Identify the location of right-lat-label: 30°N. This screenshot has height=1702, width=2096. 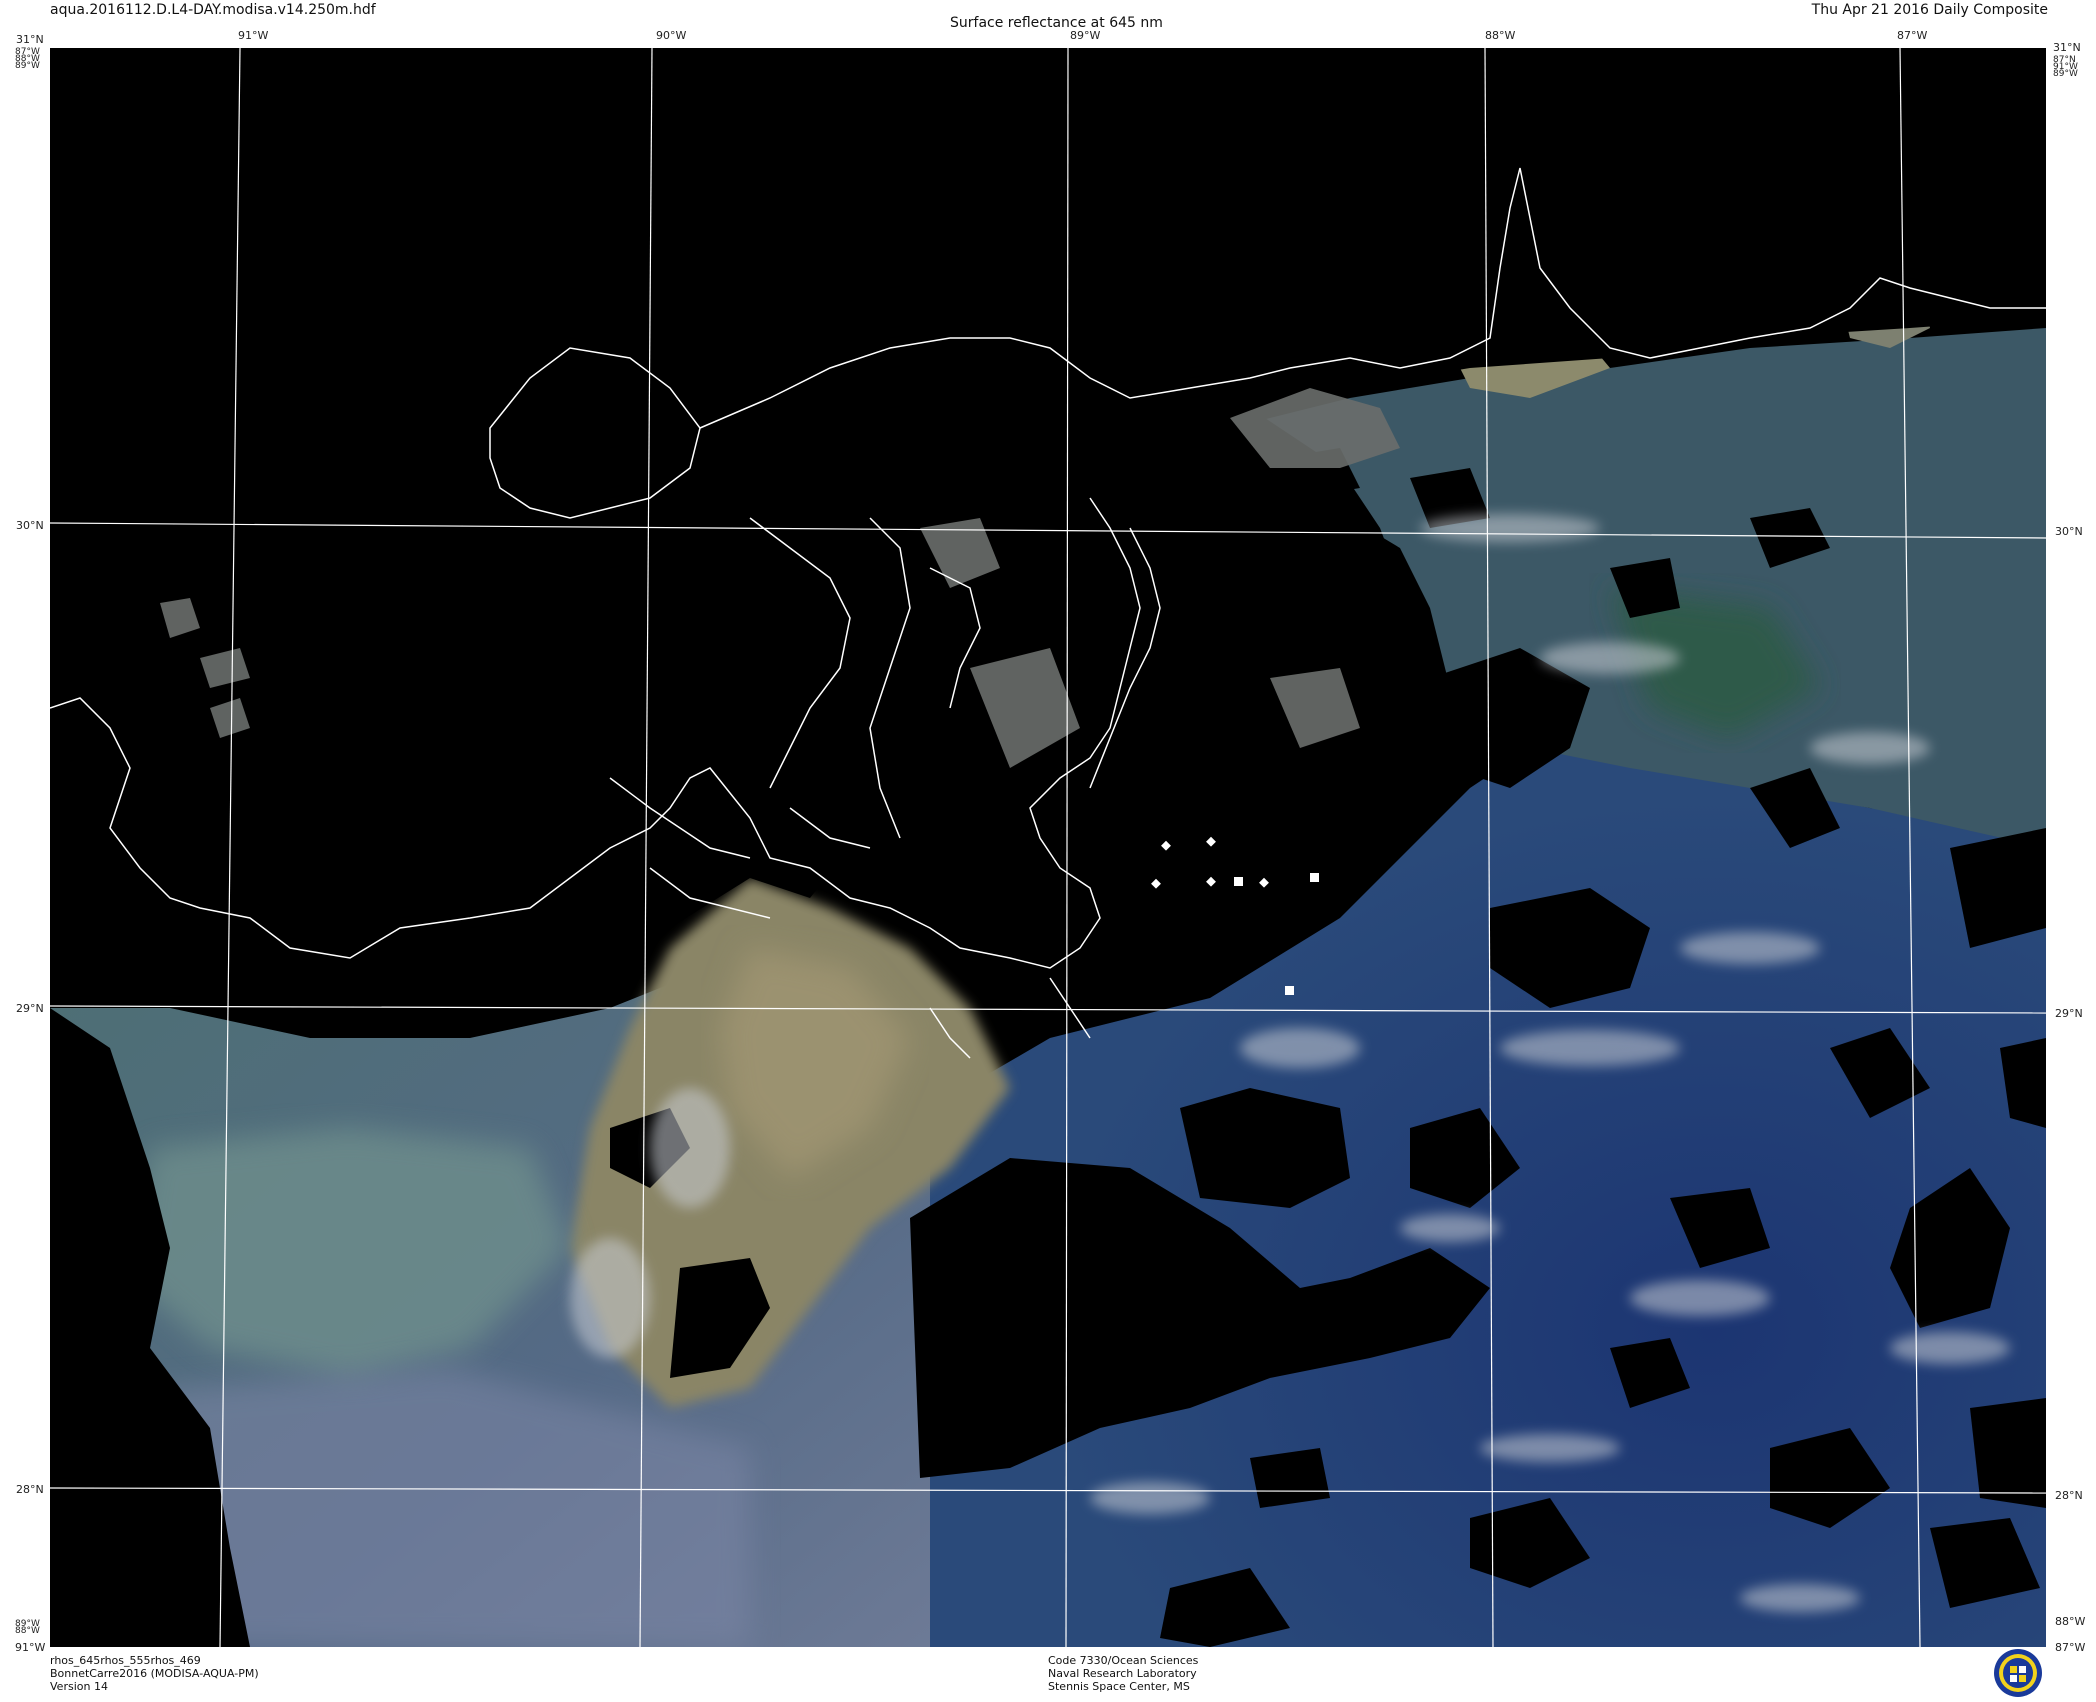
(2069, 531).